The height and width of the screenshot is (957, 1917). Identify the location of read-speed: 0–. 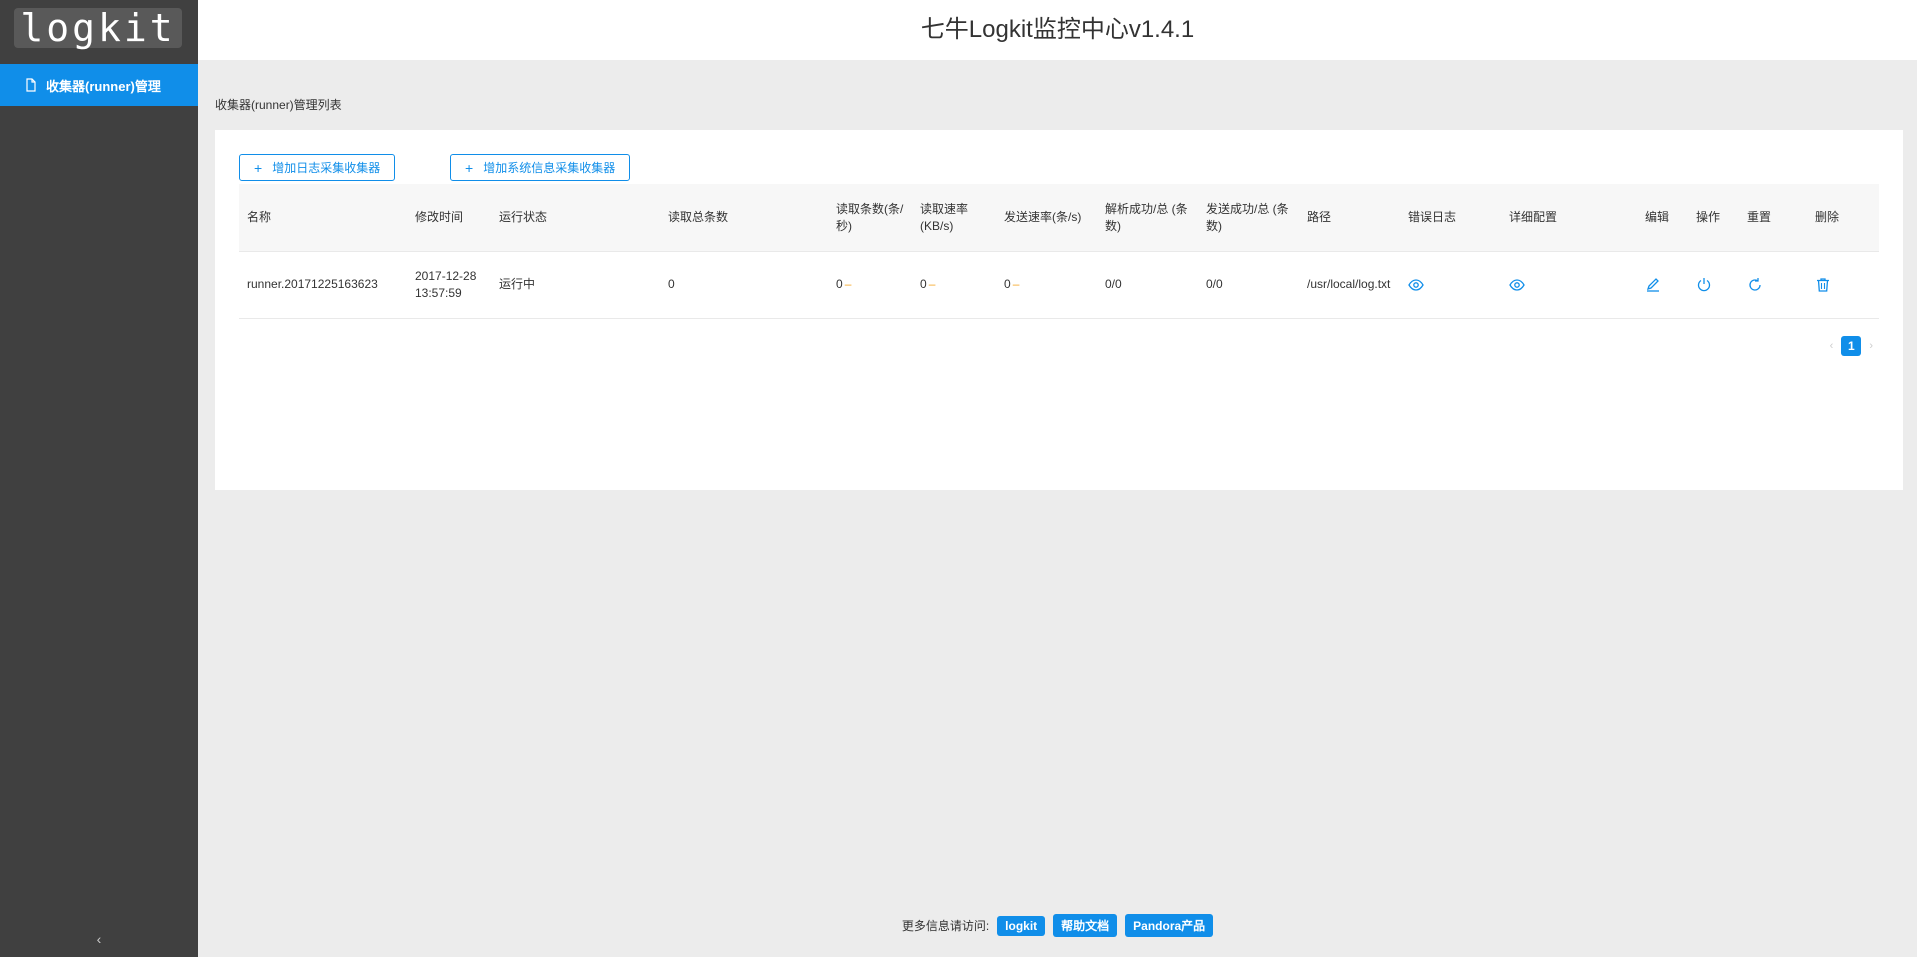
(954, 284).